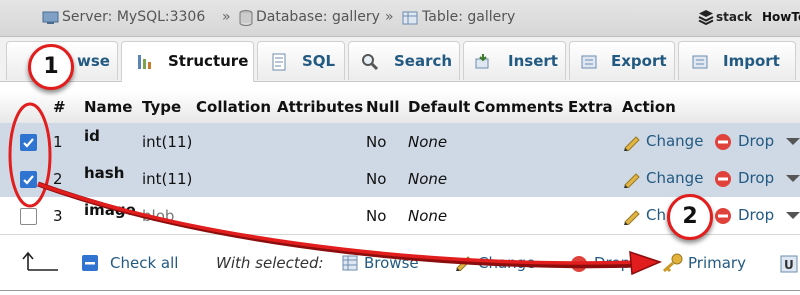  Describe the element at coordinates (350, 265) in the screenshot. I see `browse-icon` at that location.